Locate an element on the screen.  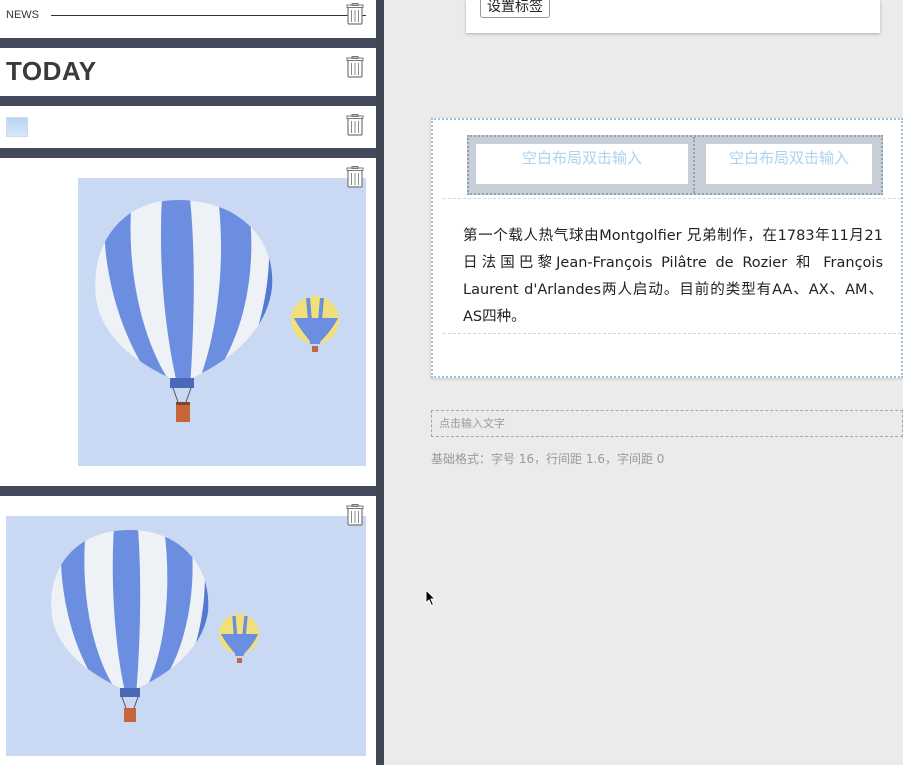
text-input-field: 点击输入文字 is located at coordinates (667, 423).